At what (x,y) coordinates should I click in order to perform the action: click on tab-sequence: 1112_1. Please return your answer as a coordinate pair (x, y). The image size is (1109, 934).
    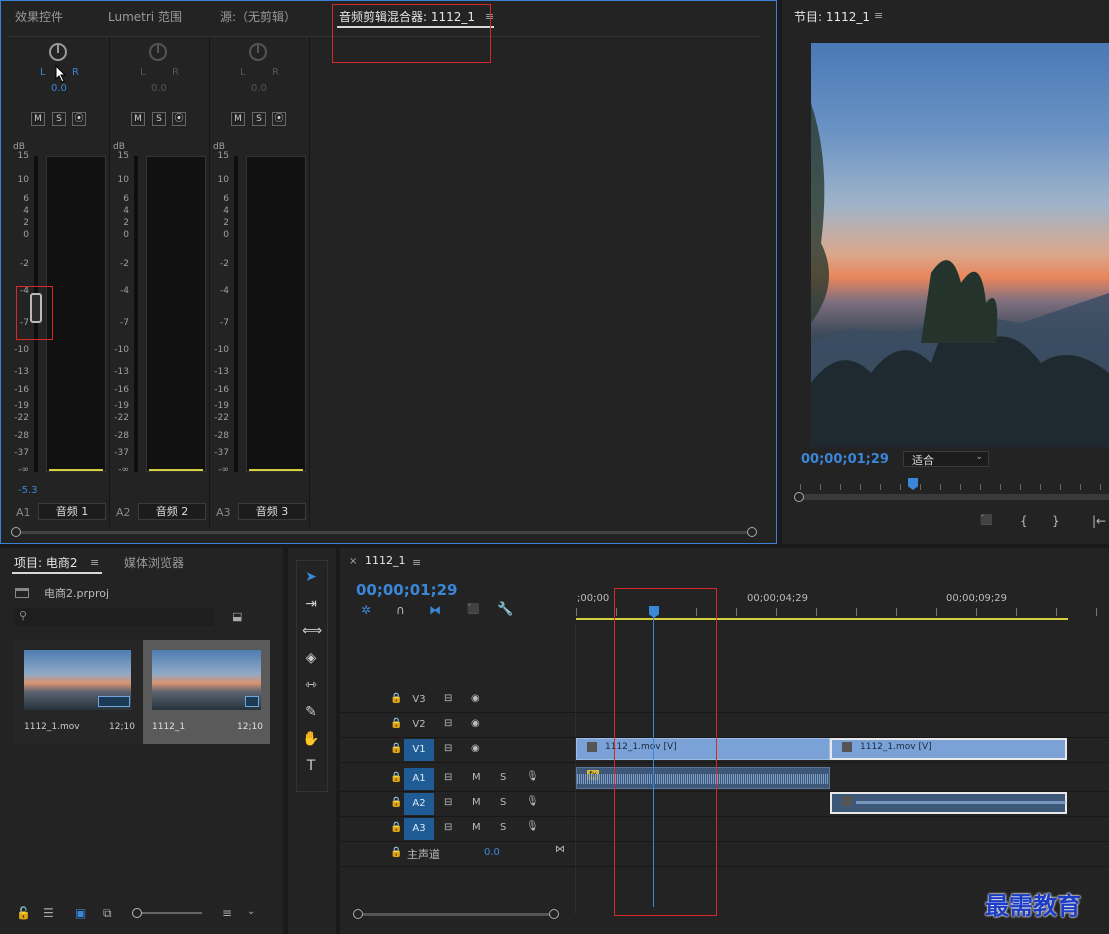
    Looking at the image, I should click on (385, 560).